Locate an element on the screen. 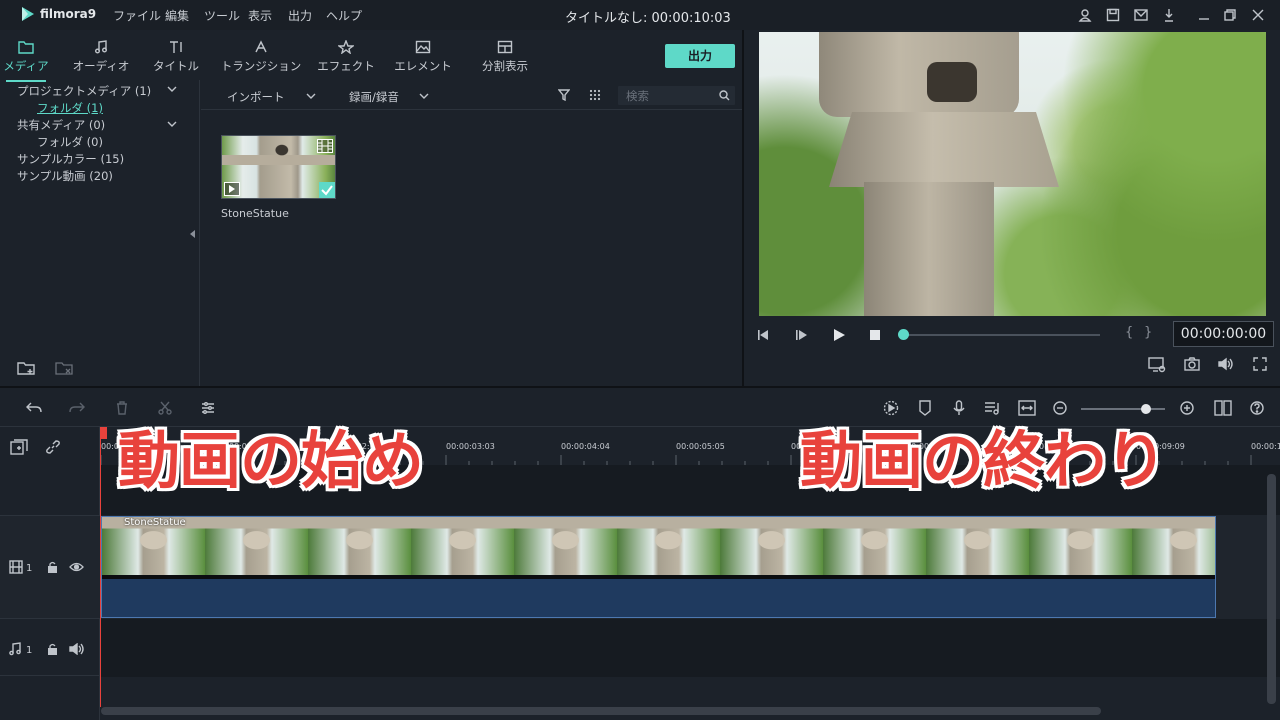  import-dropdown: インポート is located at coordinates (256, 97).